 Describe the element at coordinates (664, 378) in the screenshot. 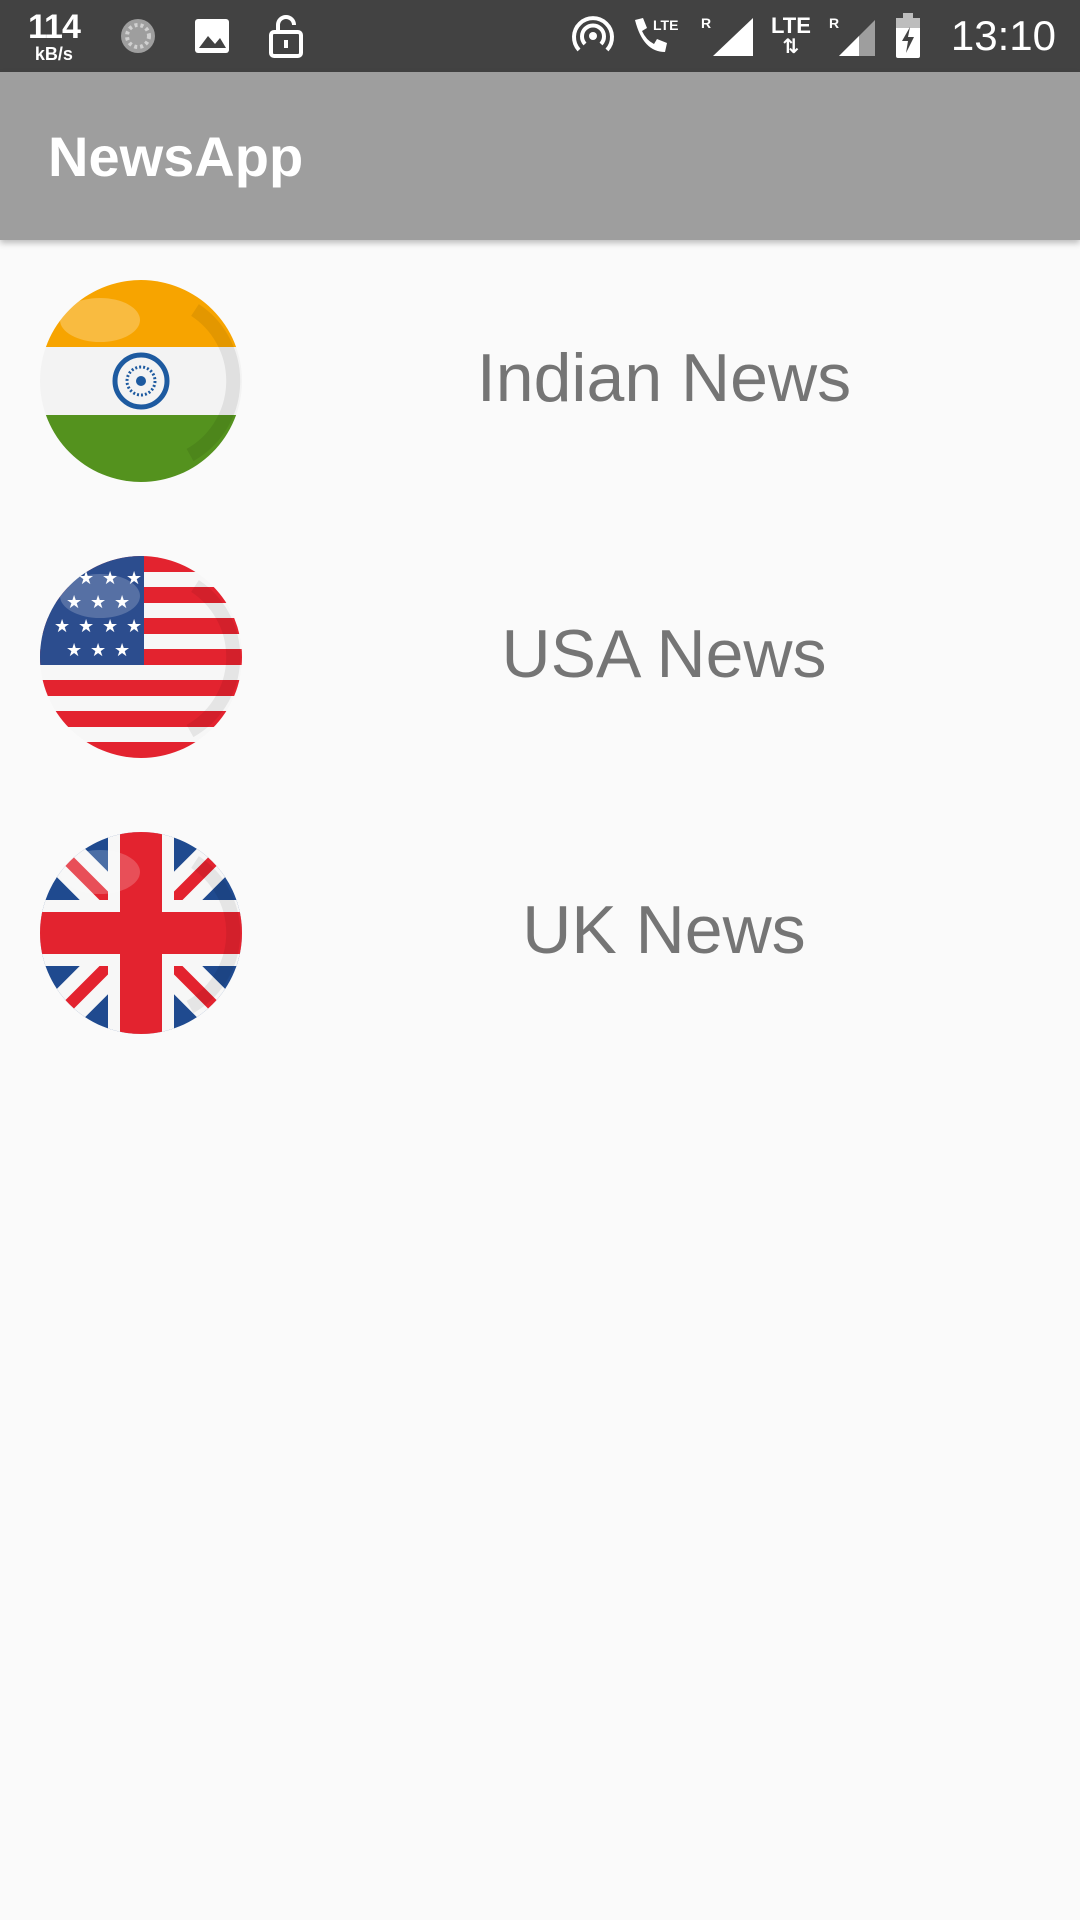

I see `list-item-label: Indian News` at that location.